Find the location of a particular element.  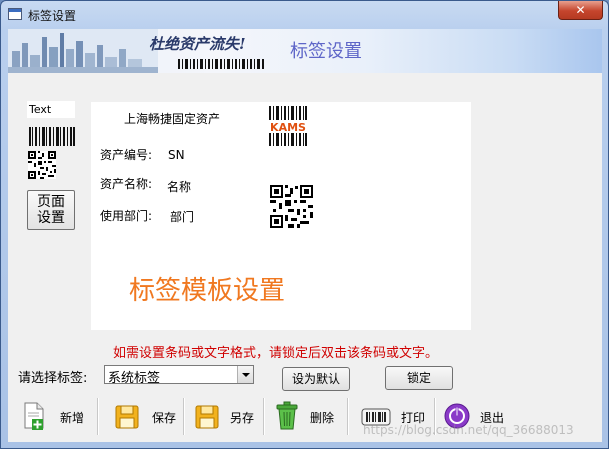

delete-button: 删除 is located at coordinates (307, 416).